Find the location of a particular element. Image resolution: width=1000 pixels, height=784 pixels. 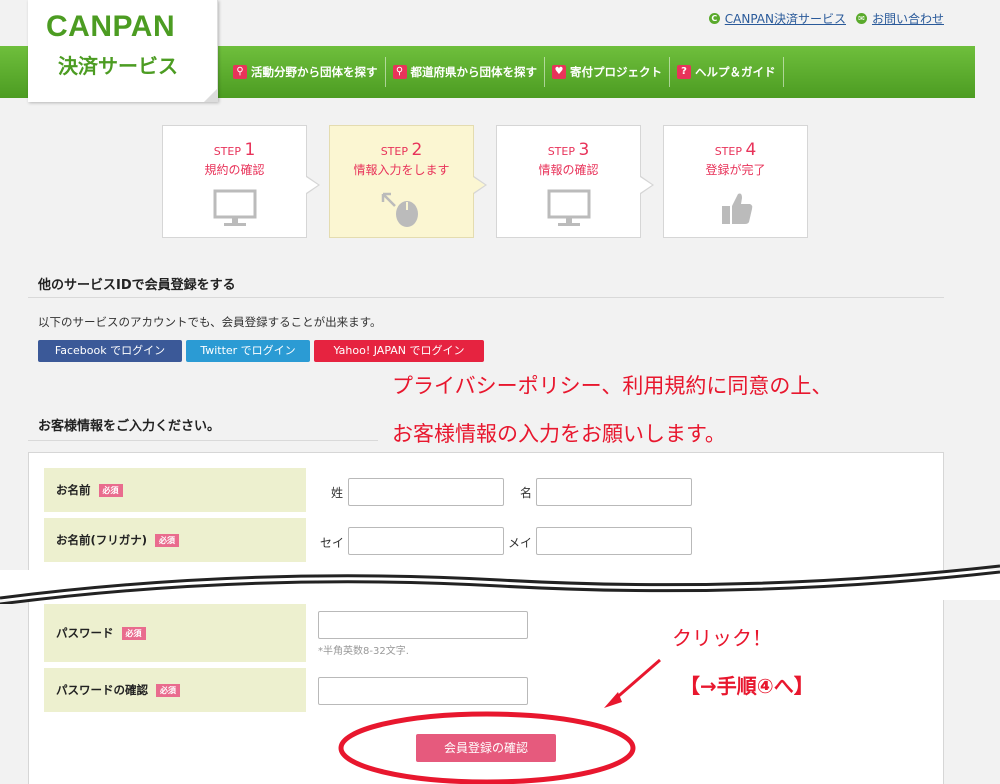

first-kana-input is located at coordinates (614, 541).